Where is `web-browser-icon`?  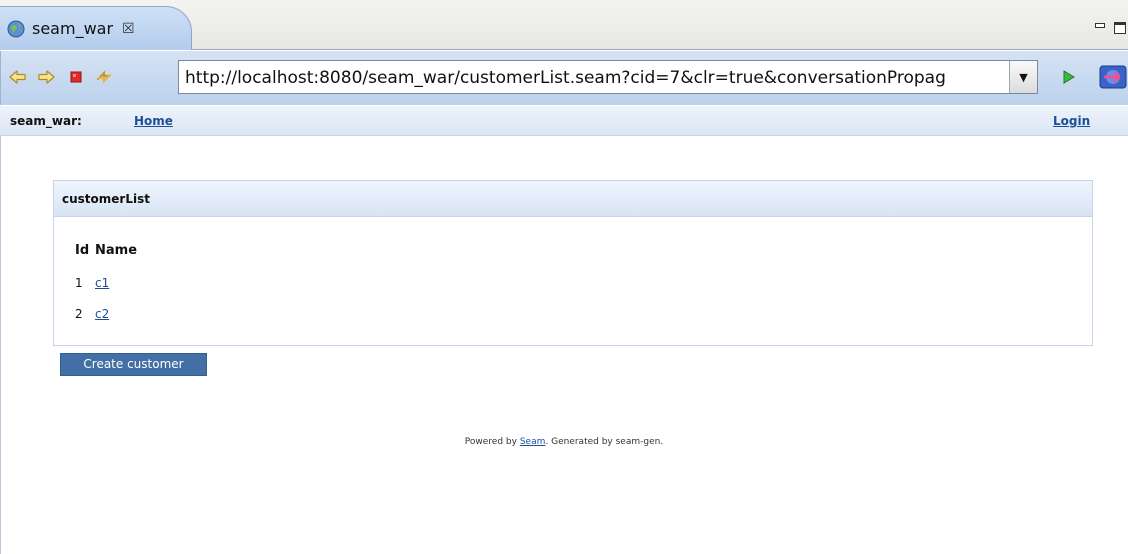
web-browser-icon is located at coordinates (1113, 77).